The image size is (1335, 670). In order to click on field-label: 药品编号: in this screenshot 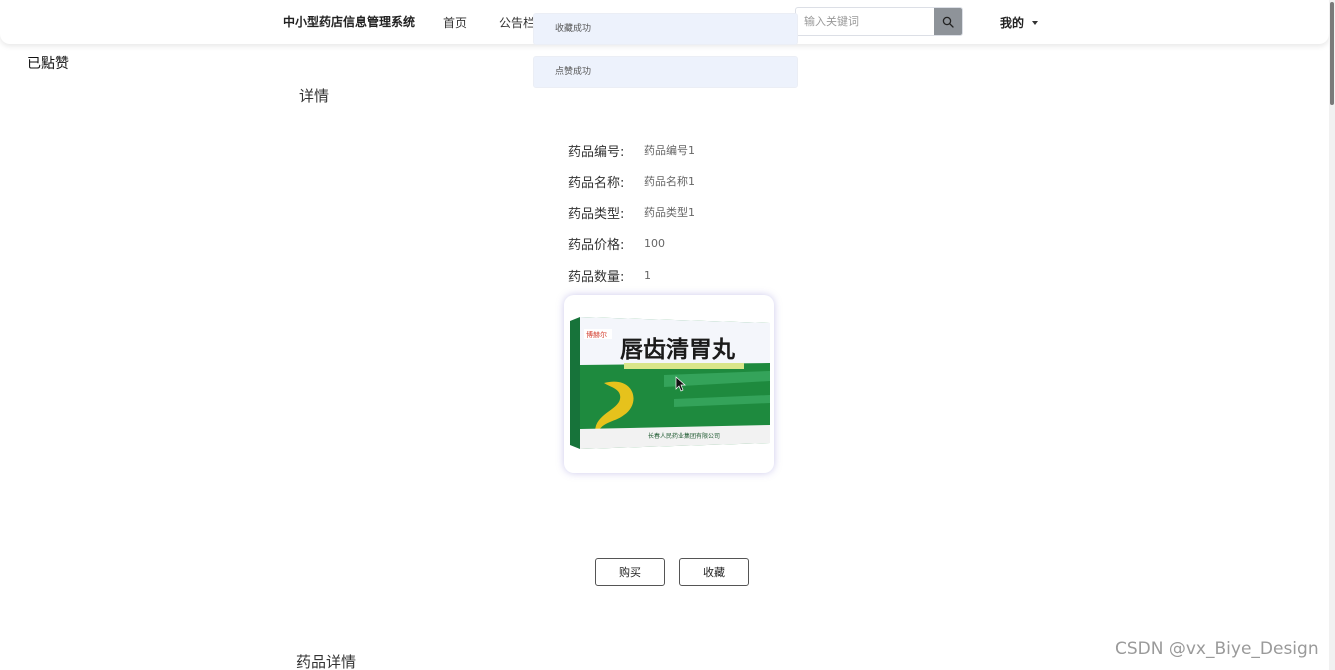, I will do `click(596, 152)`.